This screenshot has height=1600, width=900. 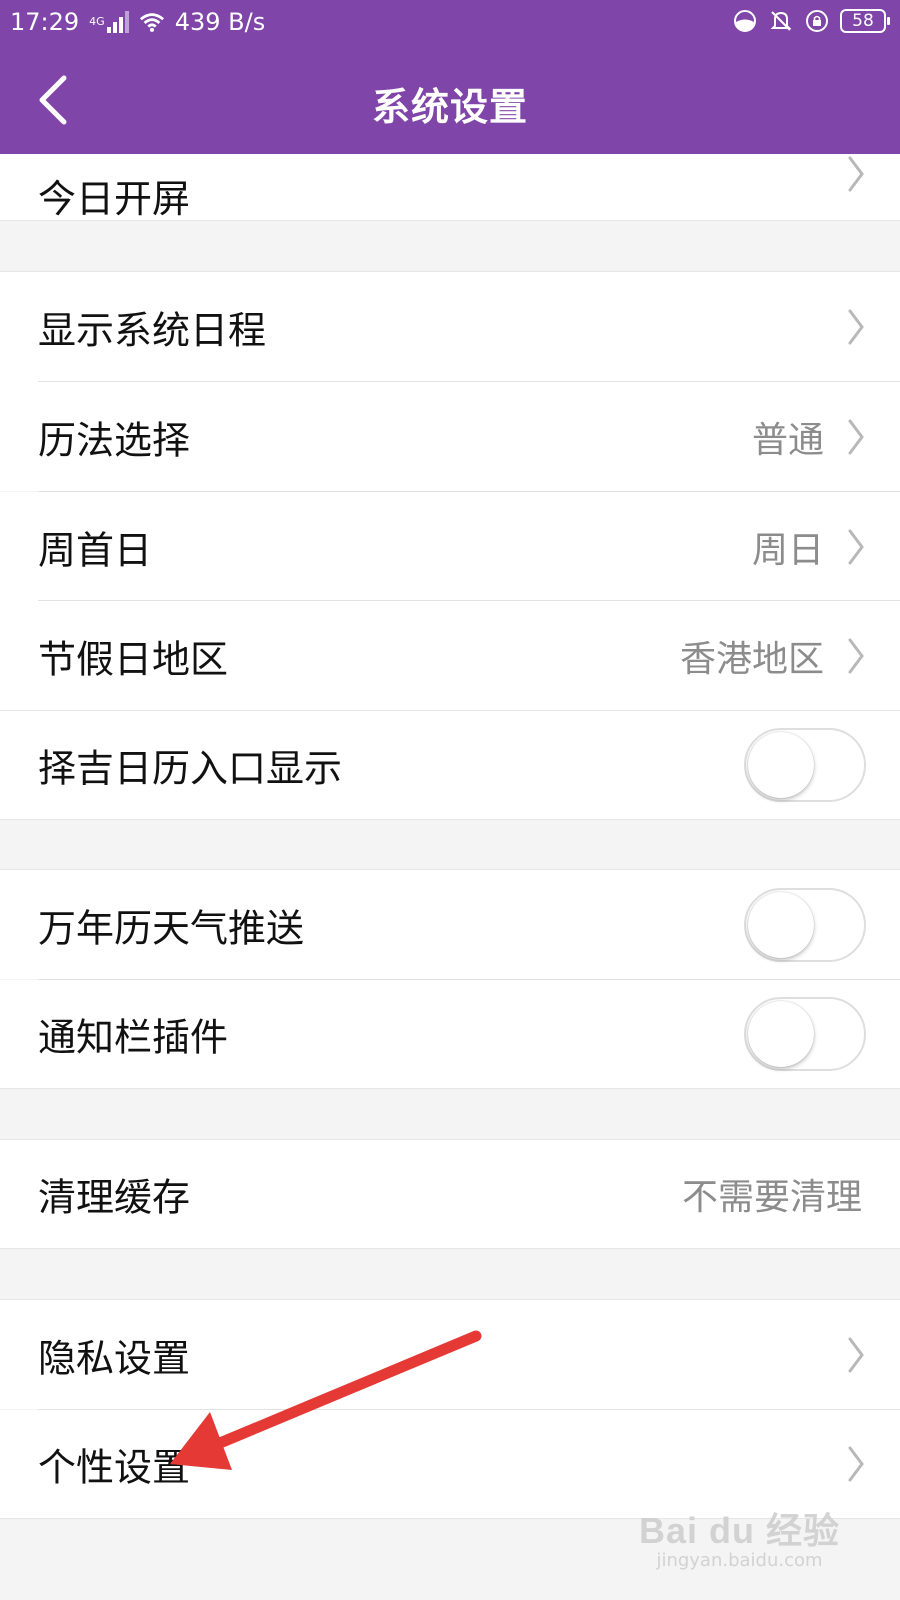 I want to click on lucky-day-entry-toggle, so click(x=805, y=765).